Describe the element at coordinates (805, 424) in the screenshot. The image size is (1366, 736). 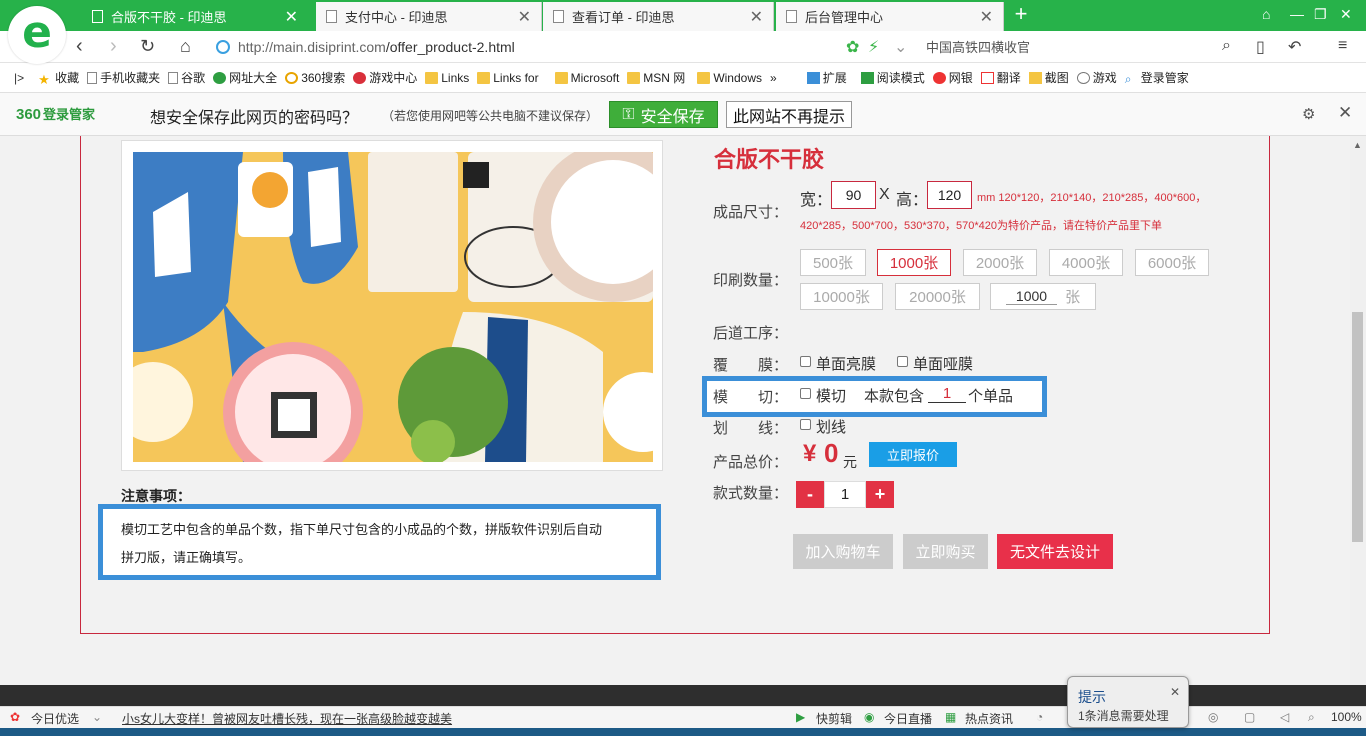
I see `score-checkbox` at that location.